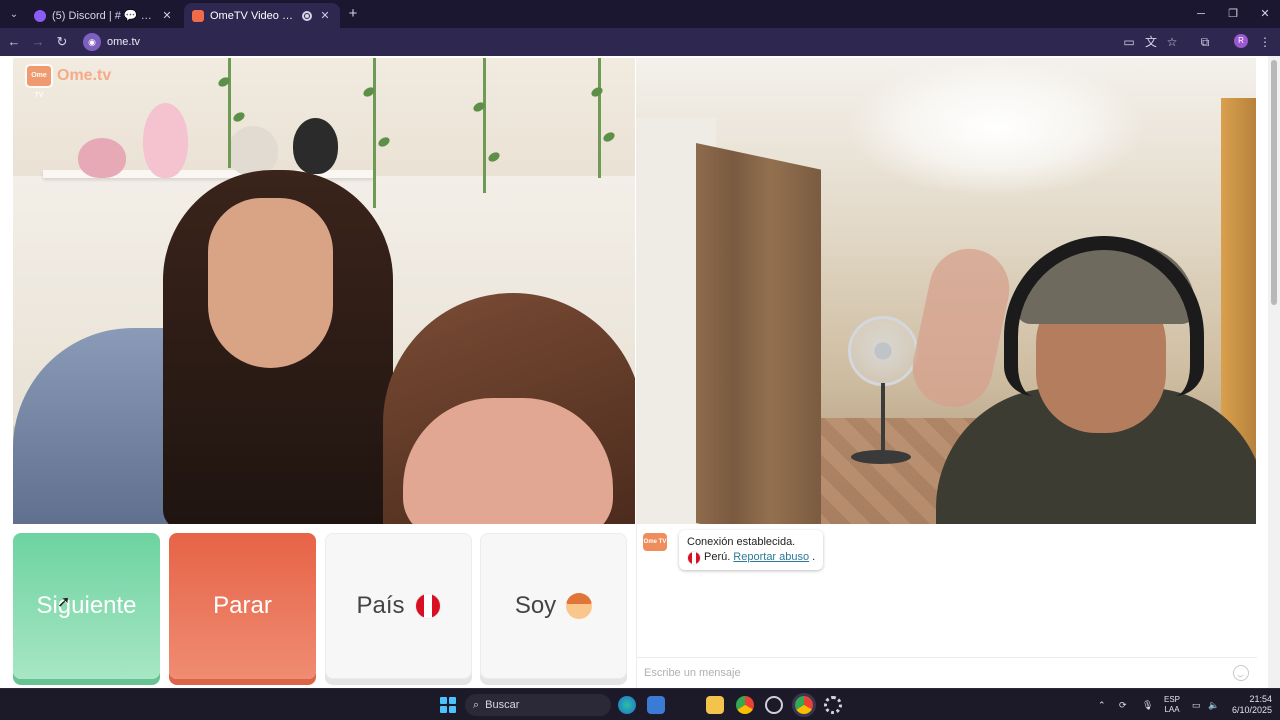  I want to click on window-close-button: ✕, so click(1265, 14).